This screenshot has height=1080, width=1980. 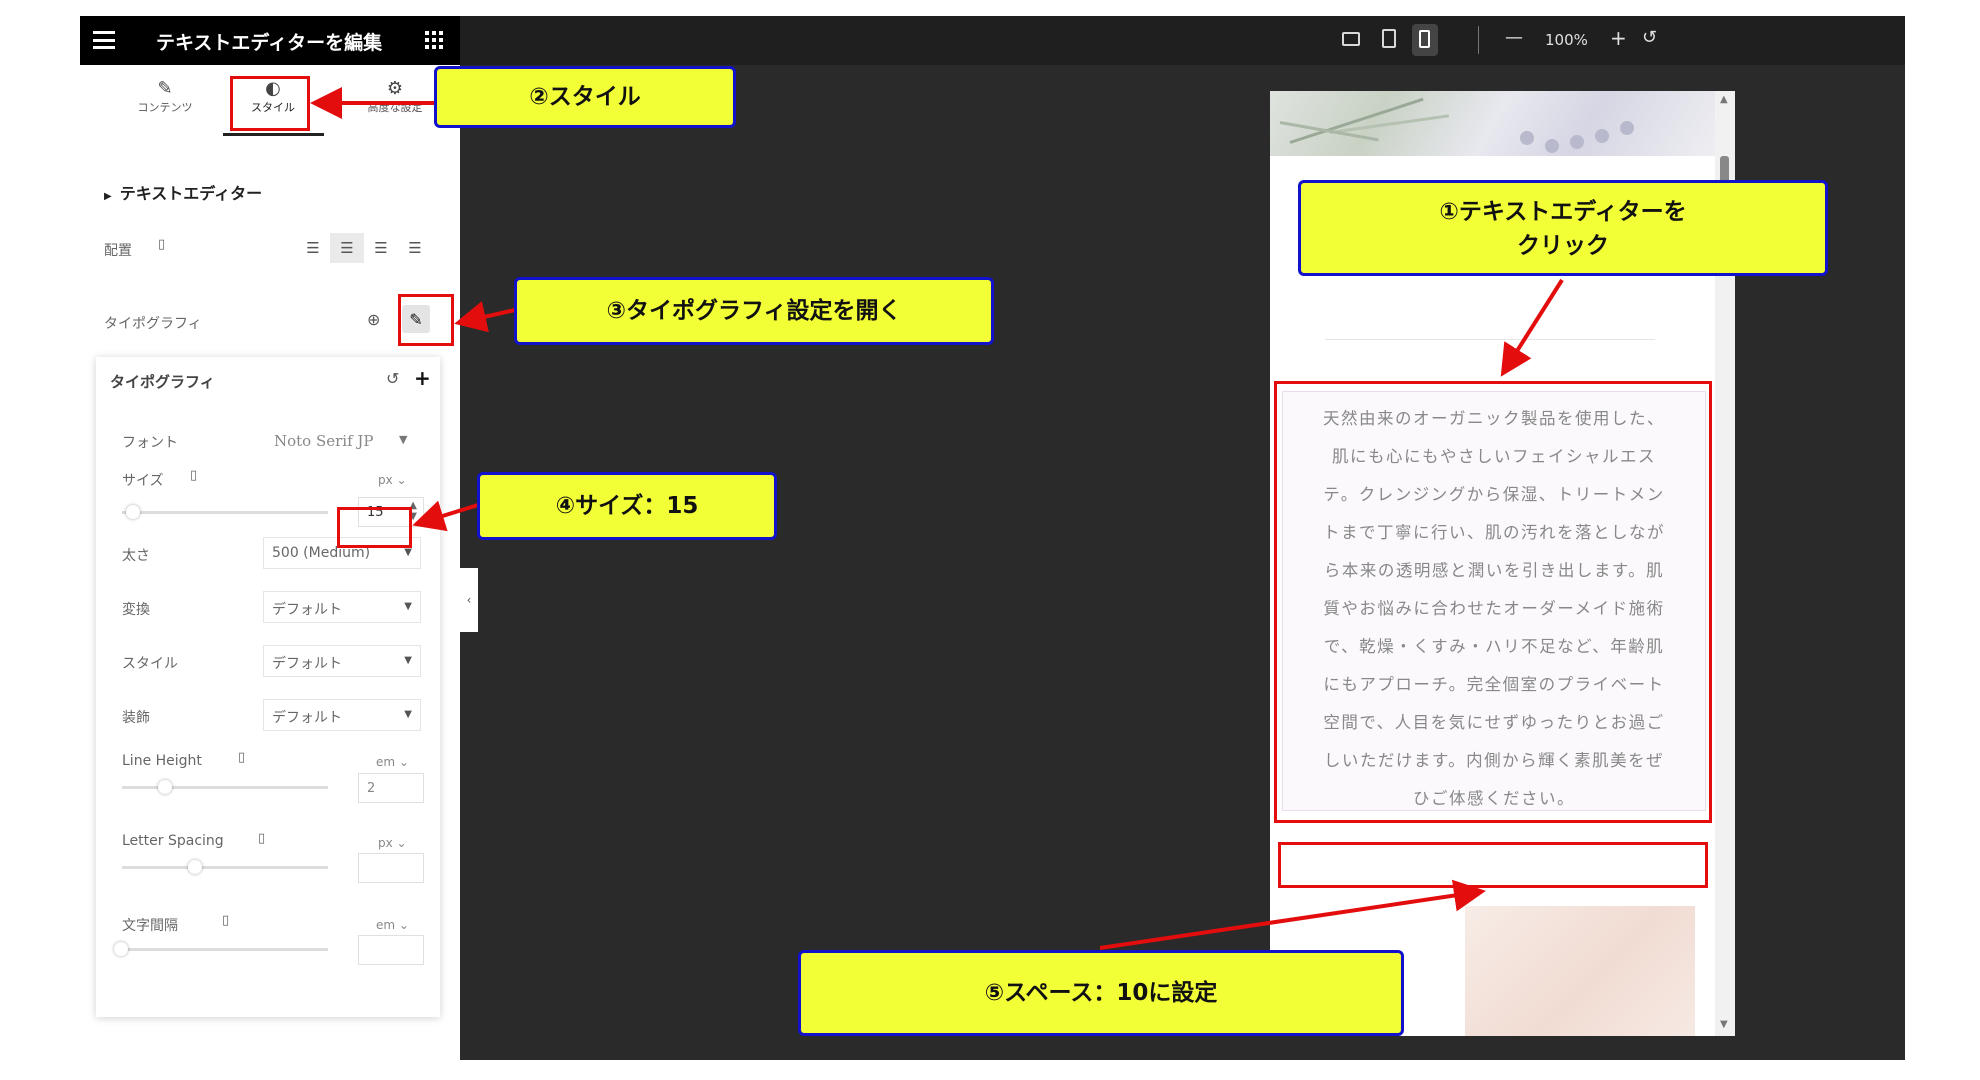 I want to click on popover-title: タイポグラフィ, so click(x=162, y=382).